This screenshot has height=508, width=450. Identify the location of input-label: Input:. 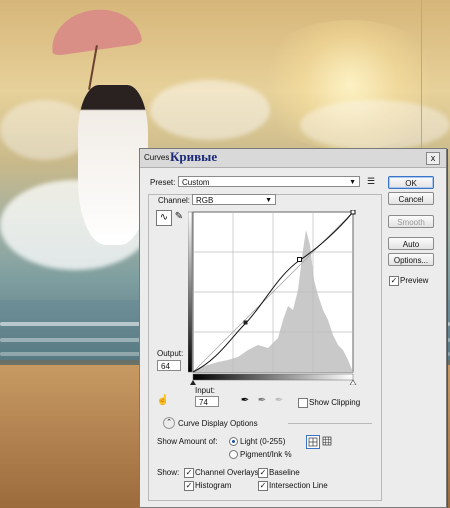
(205, 390).